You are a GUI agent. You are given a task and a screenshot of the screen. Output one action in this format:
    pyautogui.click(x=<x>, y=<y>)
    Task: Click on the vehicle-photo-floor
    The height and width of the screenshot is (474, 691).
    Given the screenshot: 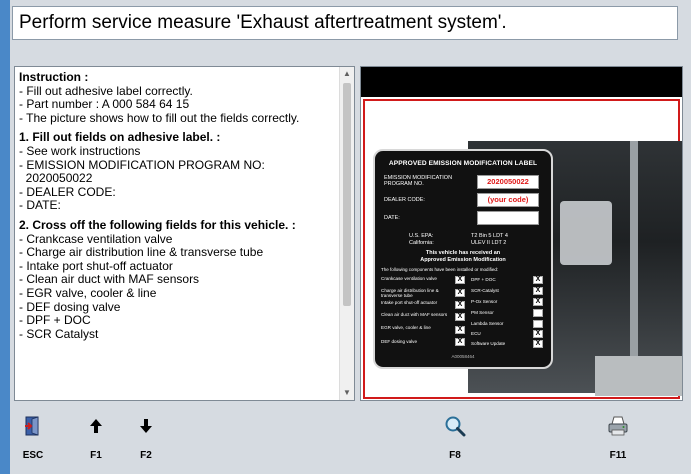 What is the action you would take?
    pyautogui.click(x=638, y=376)
    